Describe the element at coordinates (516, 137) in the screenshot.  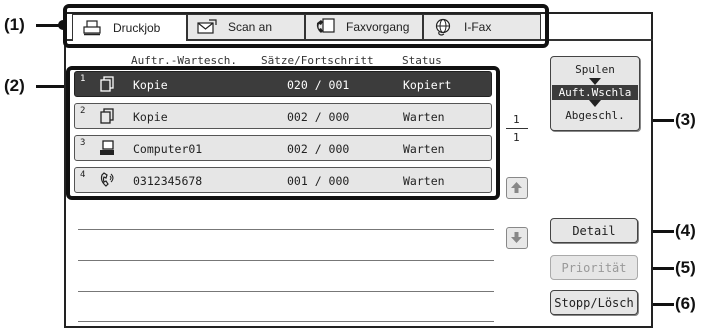
I see `page-total: 1` at that location.